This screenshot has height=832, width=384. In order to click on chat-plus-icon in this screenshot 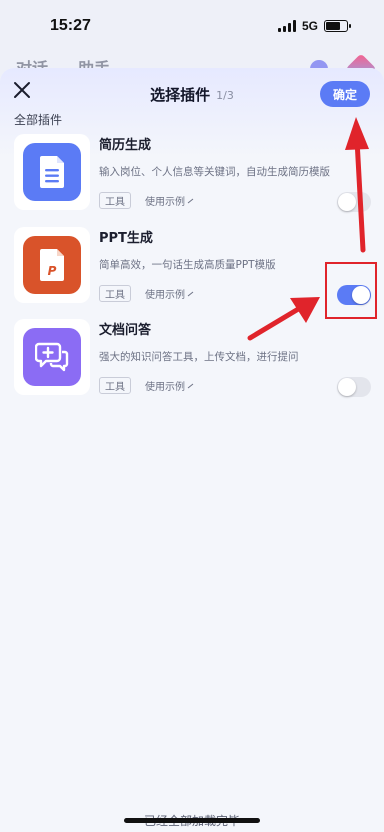, I will do `click(52, 357)`.